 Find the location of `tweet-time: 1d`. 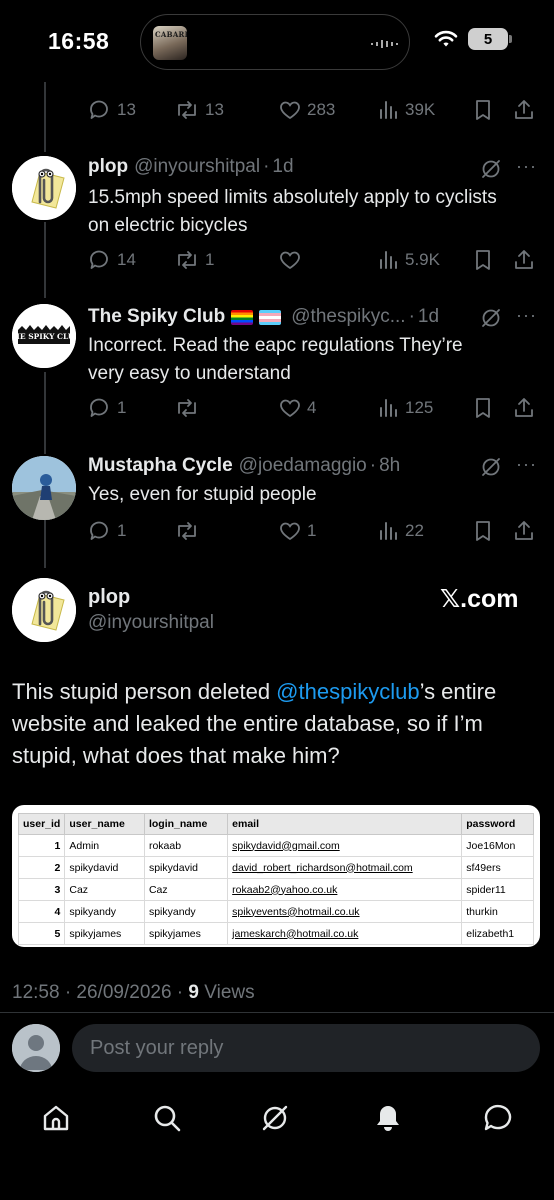

tweet-time: 1d is located at coordinates (428, 316).